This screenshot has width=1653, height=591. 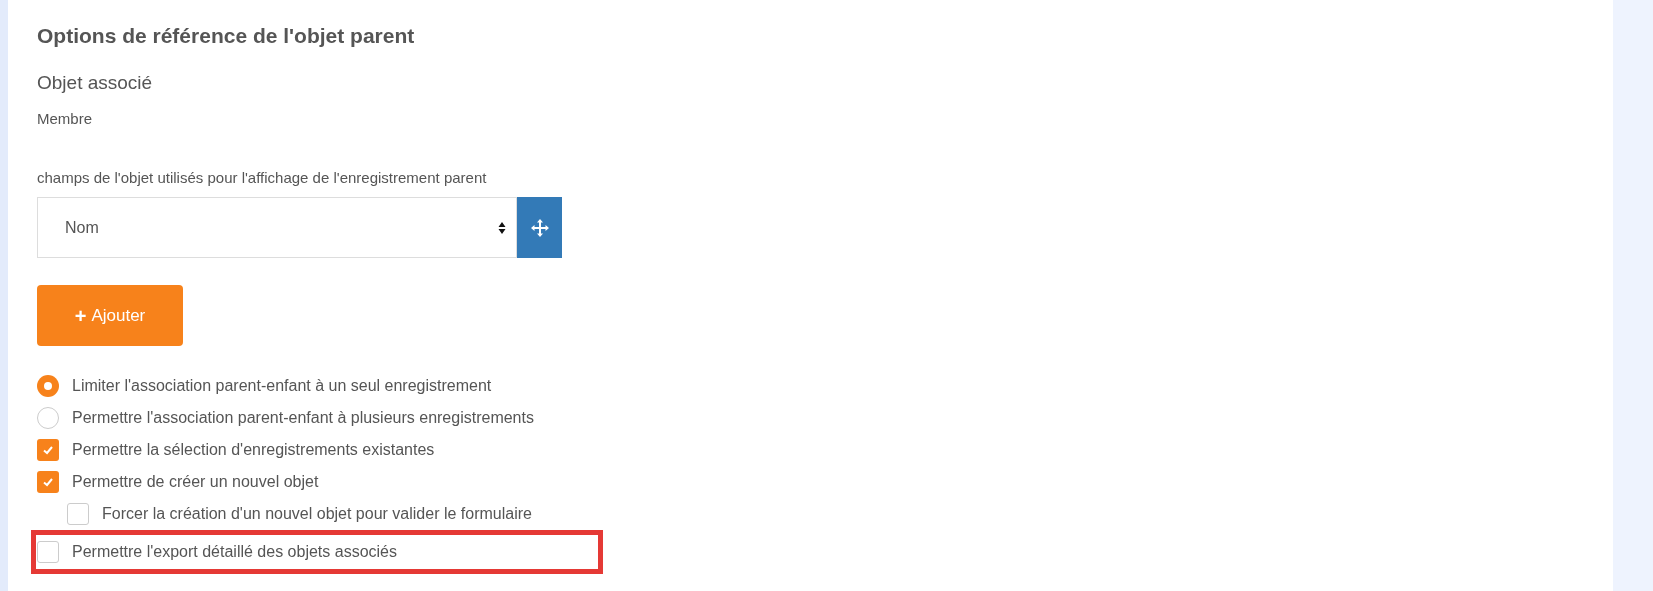 I want to click on option-label: Permettre la sélection d'enregistrements existantes, so click(x=253, y=450).